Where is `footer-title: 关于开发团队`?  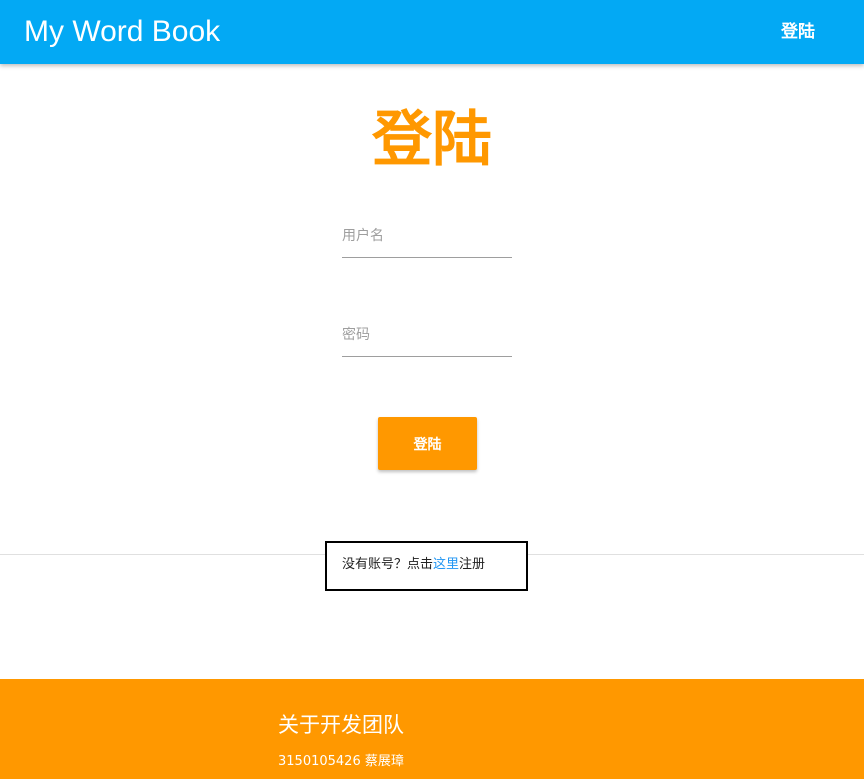 footer-title: 关于开发团队 is located at coordinates (341, 725).